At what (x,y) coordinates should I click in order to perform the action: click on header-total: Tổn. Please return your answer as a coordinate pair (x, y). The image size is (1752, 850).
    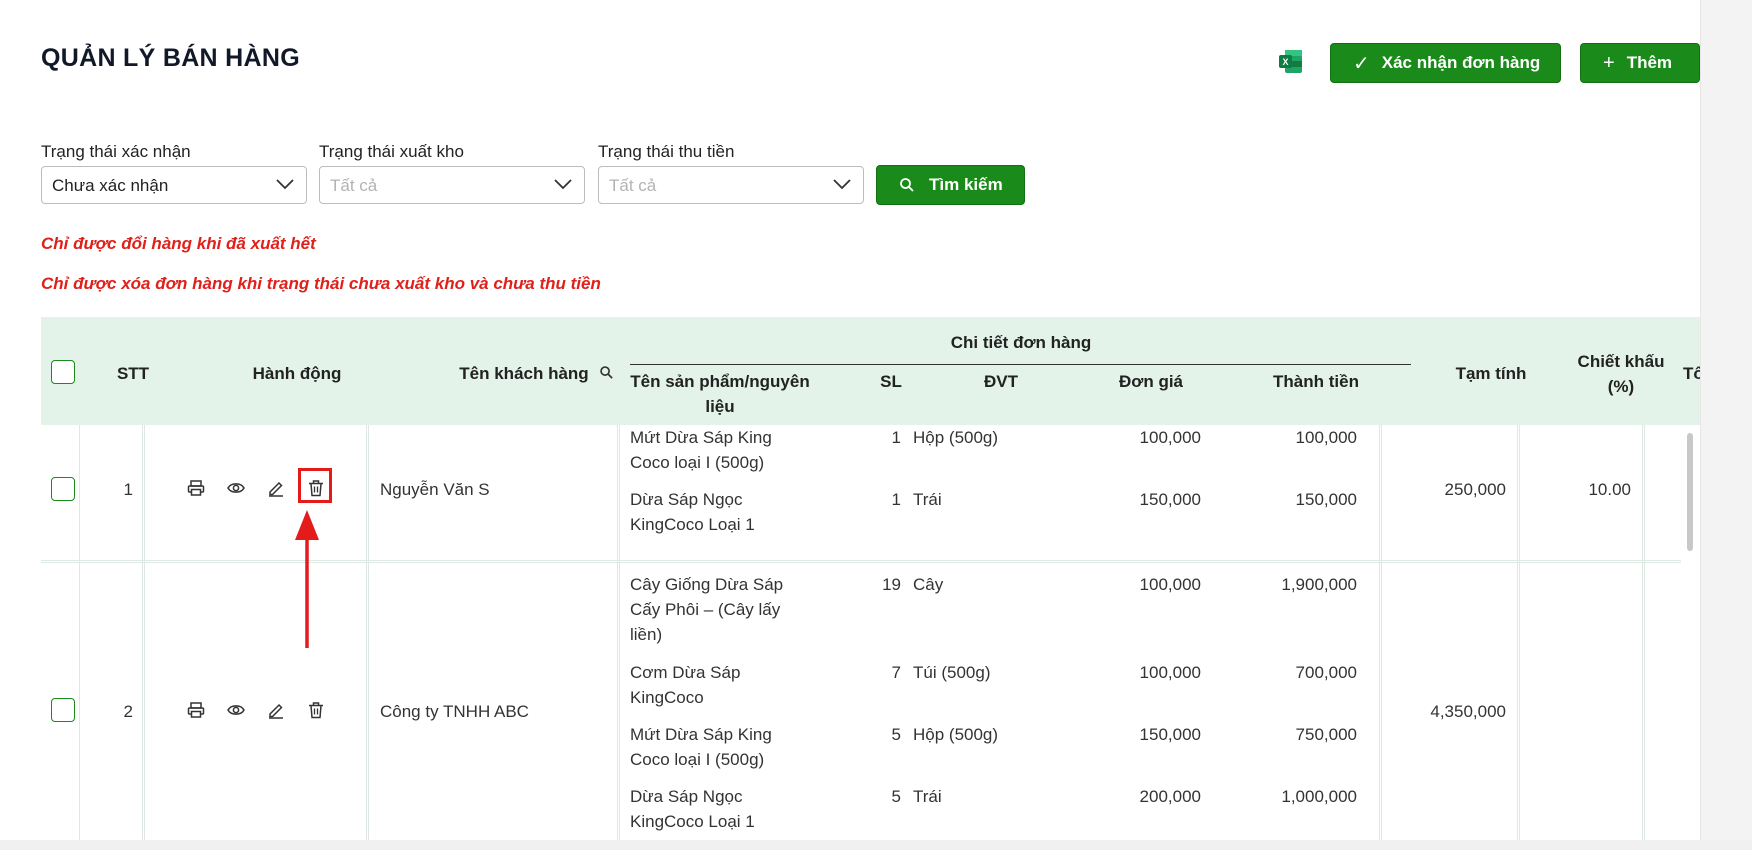
    Looking at the image, I should click on (1691, 373).